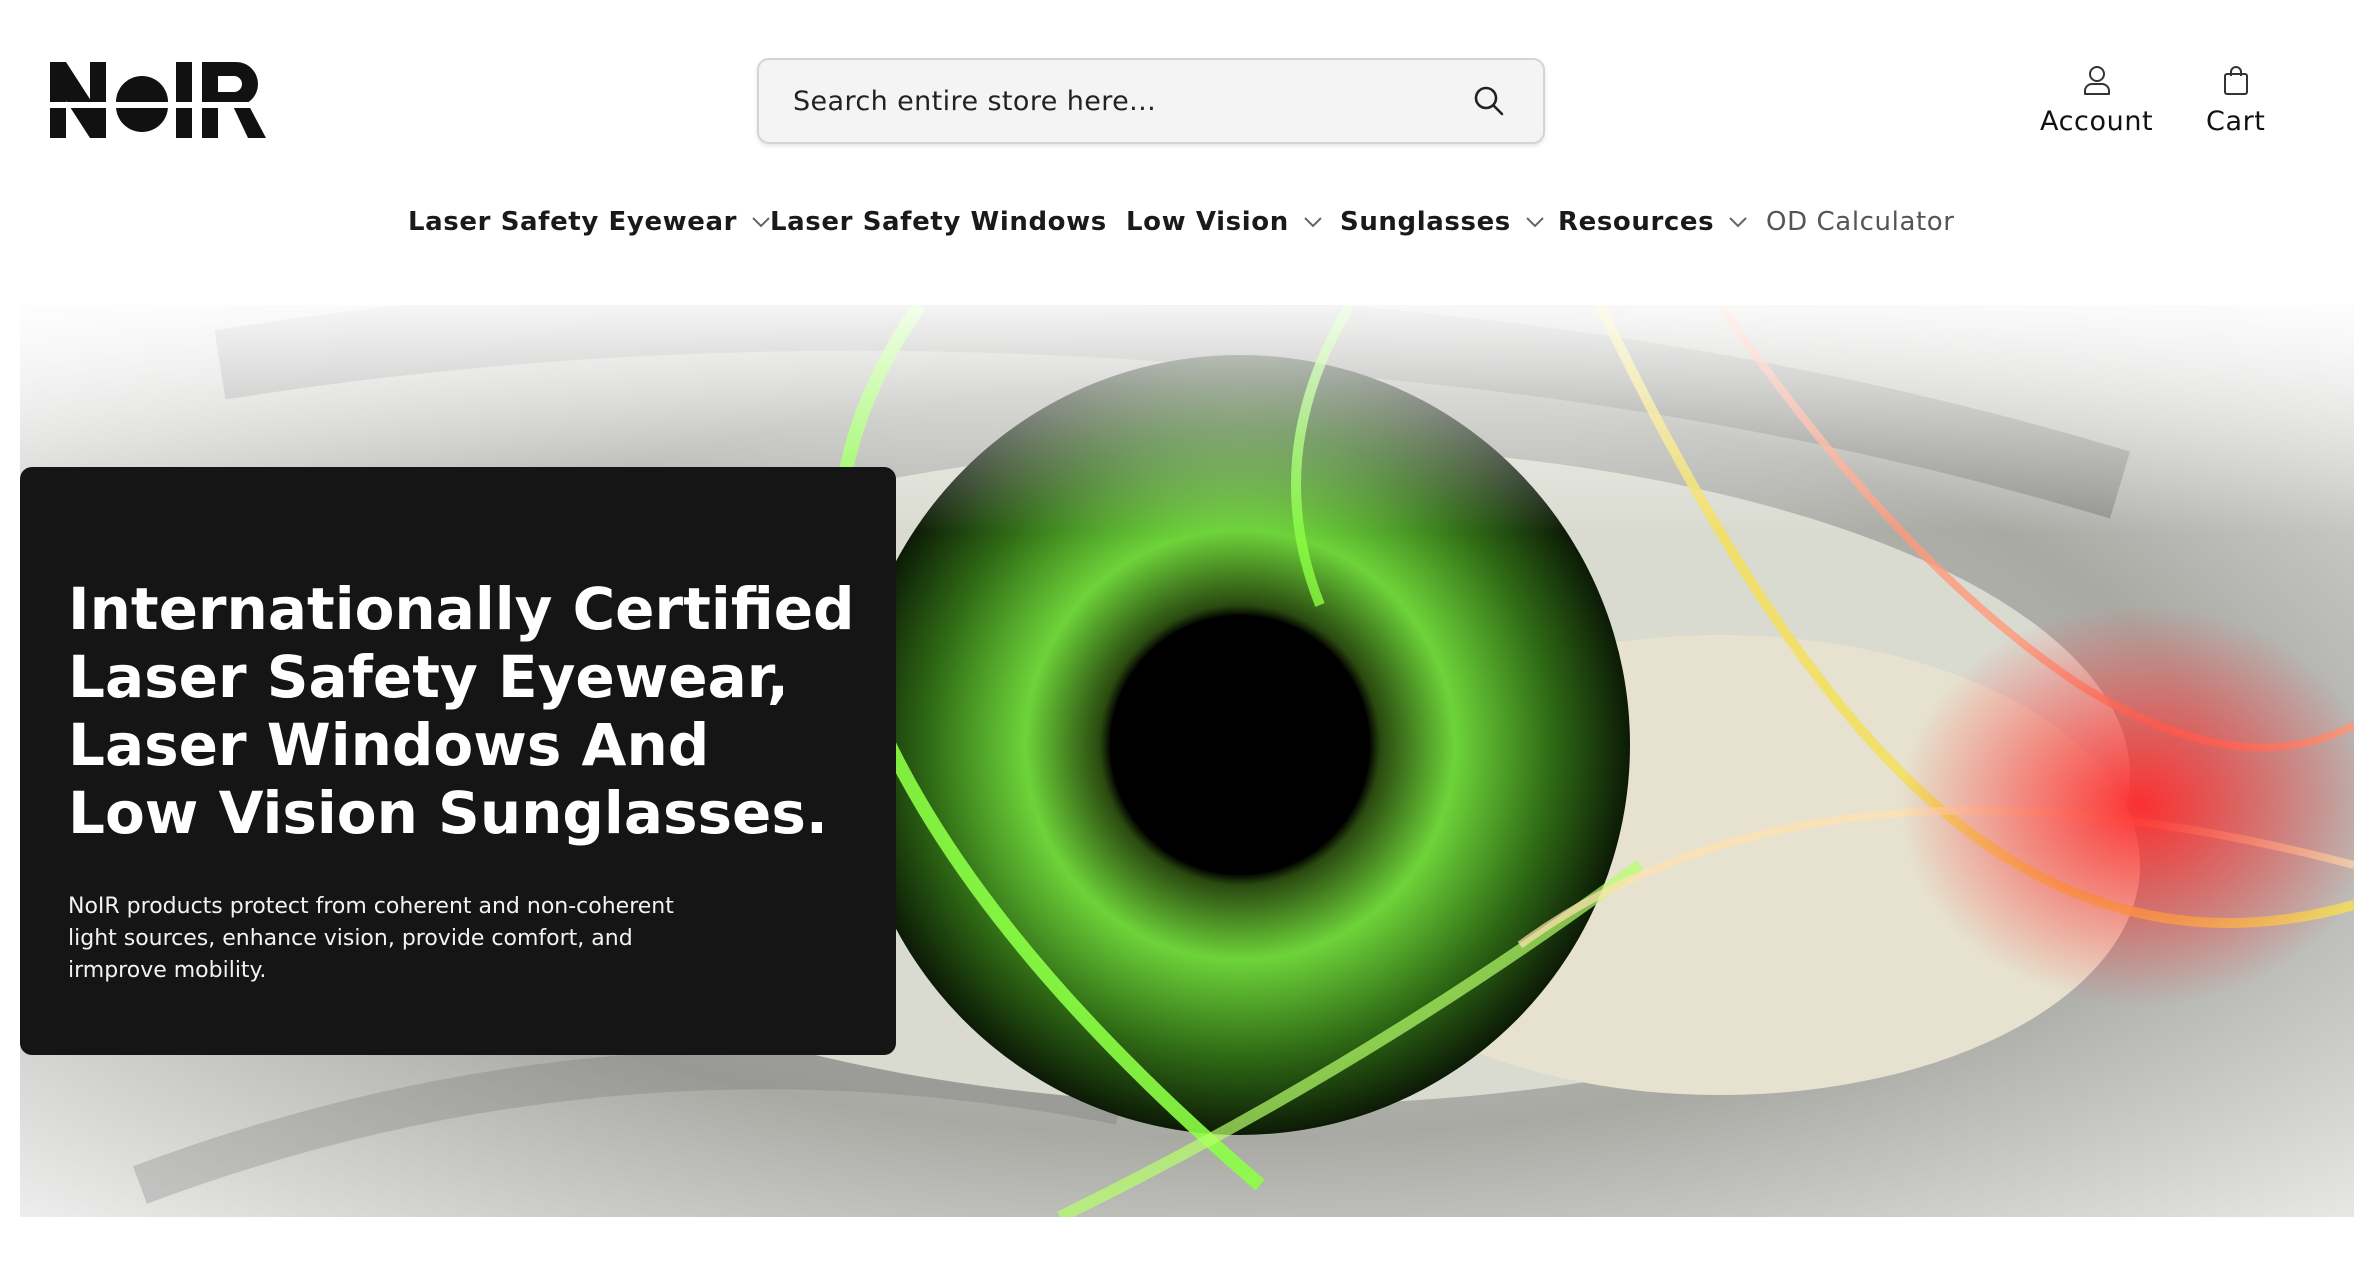 The width and height of the screenshot is (2366, 1266). I want to click on nav-item-low-vision: Low Vision, so click(1224, 222).